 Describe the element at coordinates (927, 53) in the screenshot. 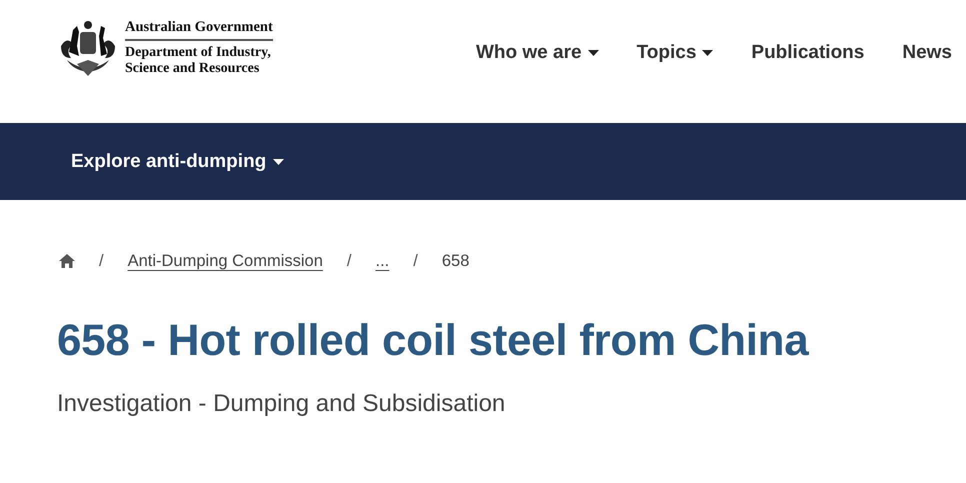

I see `nav-link: News` at that location.